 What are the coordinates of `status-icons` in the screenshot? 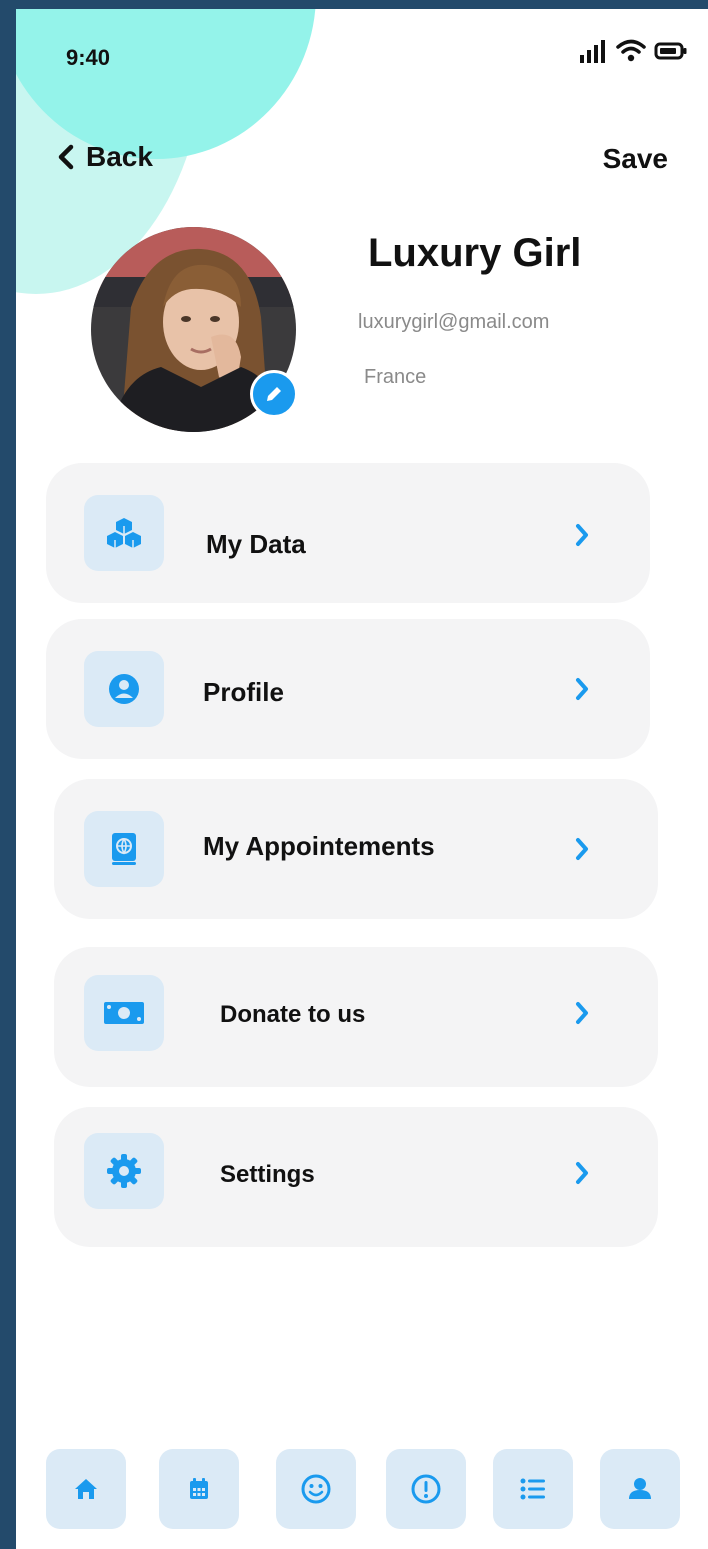 It's located at (633, 51).